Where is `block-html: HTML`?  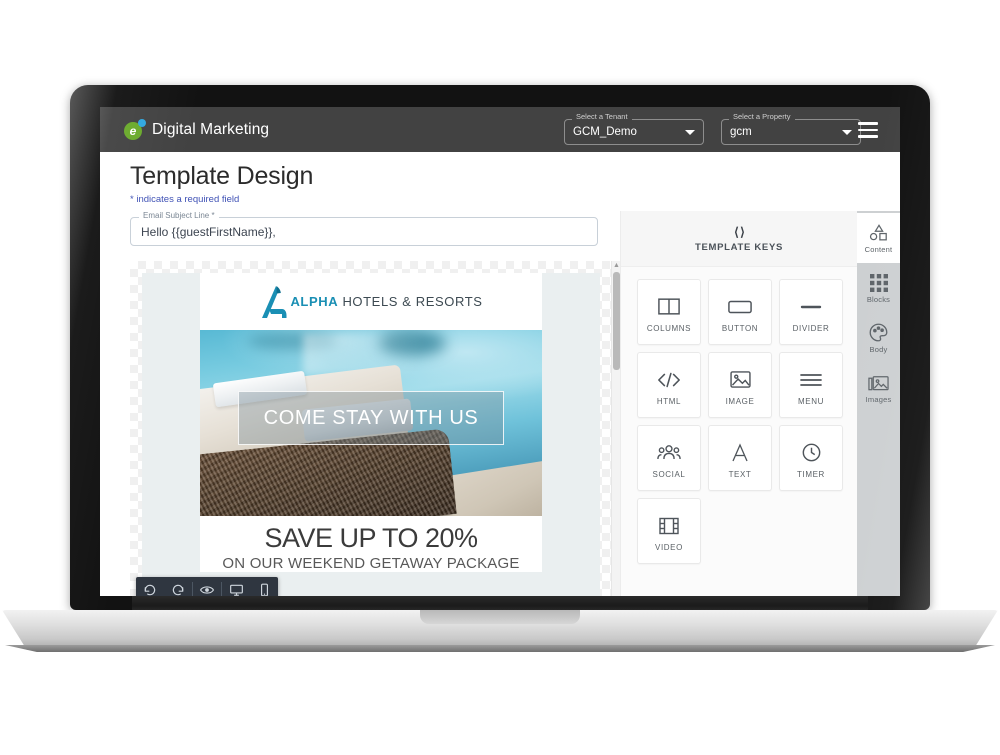
block-html: HTML is located at coordinates (669, 385).